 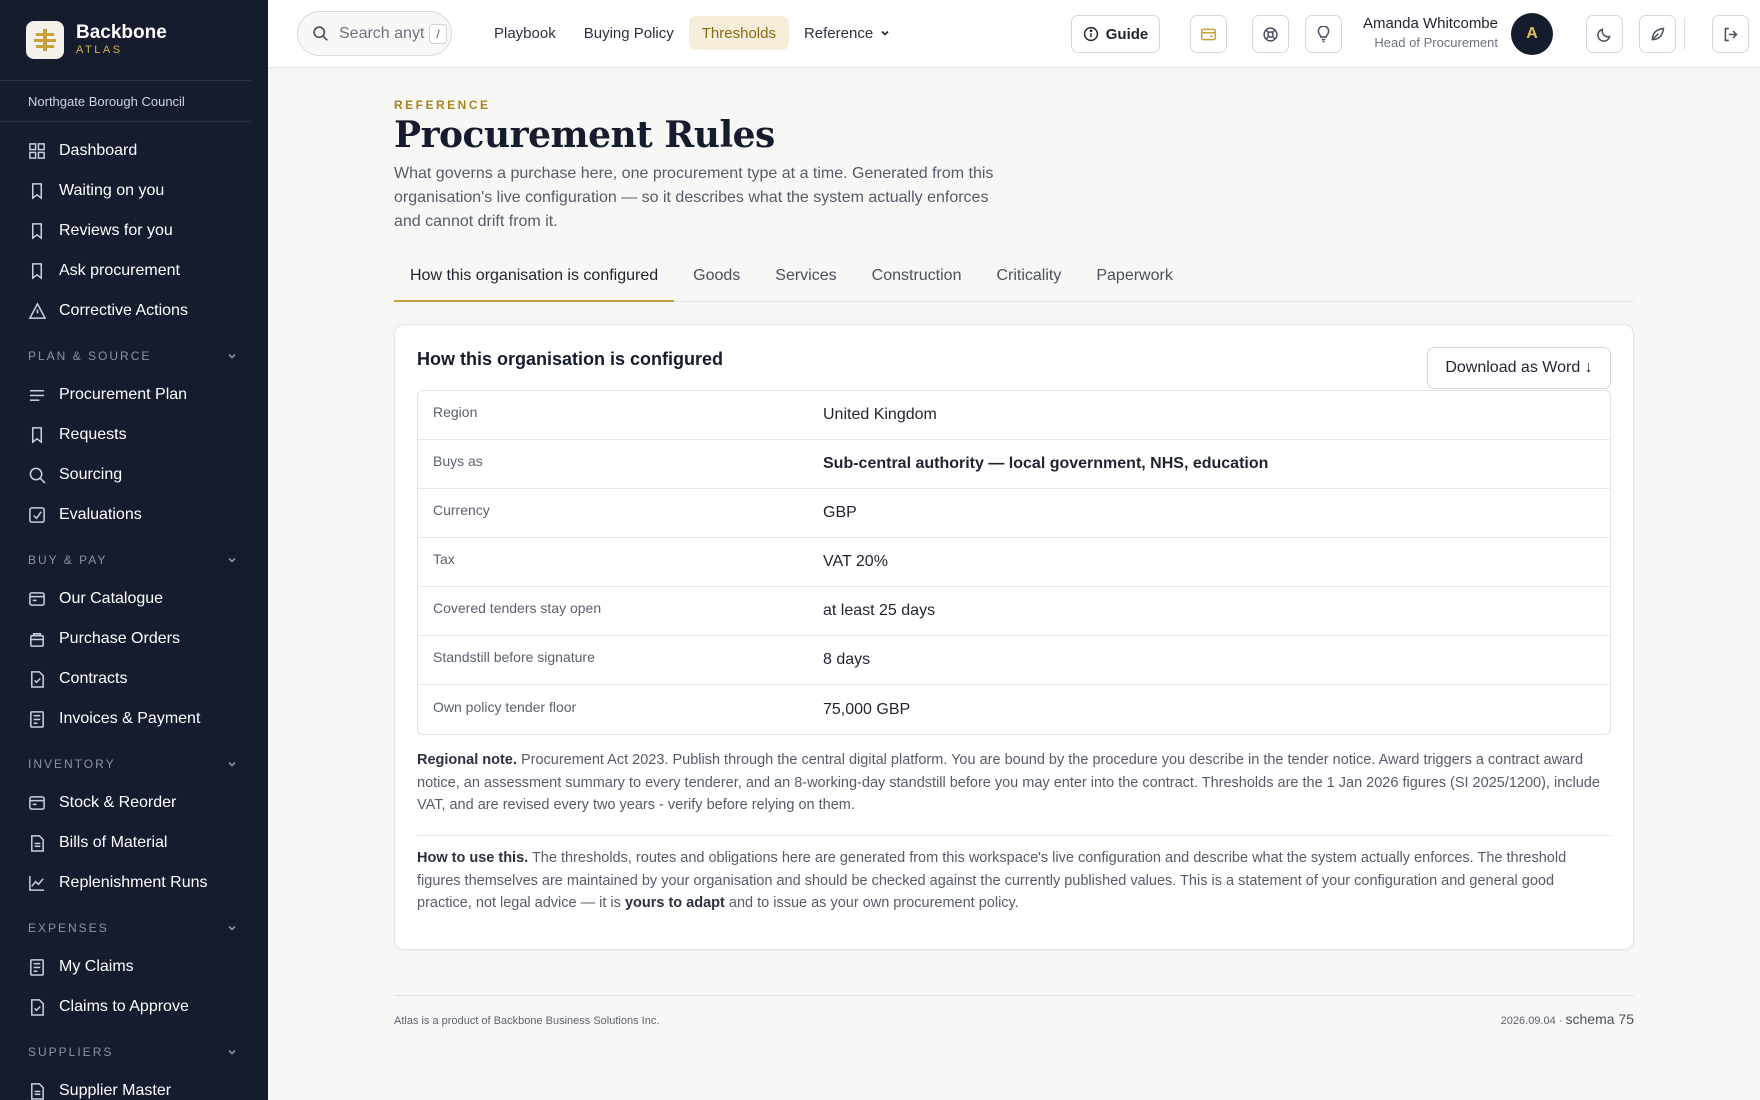 What do you see at coordinates (1134, 283) in the screenshot?
I see `tab-paperwork: Paperwork` at bounding box center [1134, 283].